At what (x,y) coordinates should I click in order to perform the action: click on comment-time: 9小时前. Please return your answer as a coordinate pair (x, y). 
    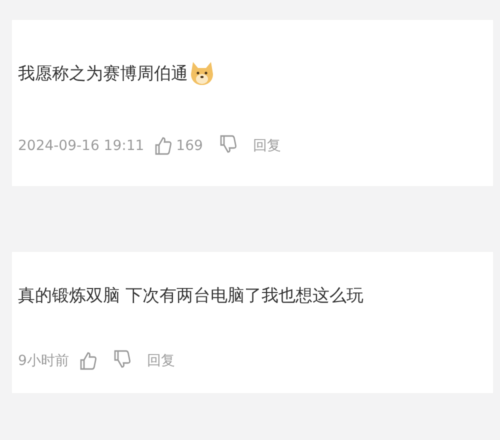
    Looking at the image, I should click on (43, 361).